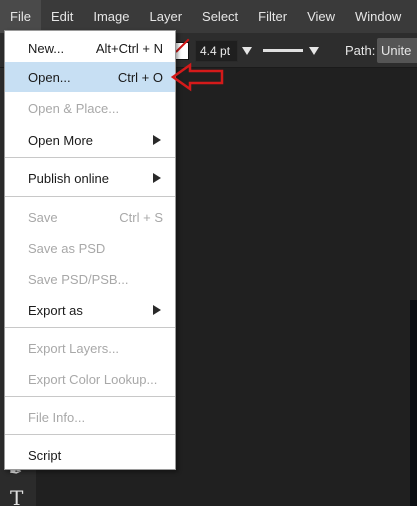  I want to click on path-label: Path:, so click(360, 50).